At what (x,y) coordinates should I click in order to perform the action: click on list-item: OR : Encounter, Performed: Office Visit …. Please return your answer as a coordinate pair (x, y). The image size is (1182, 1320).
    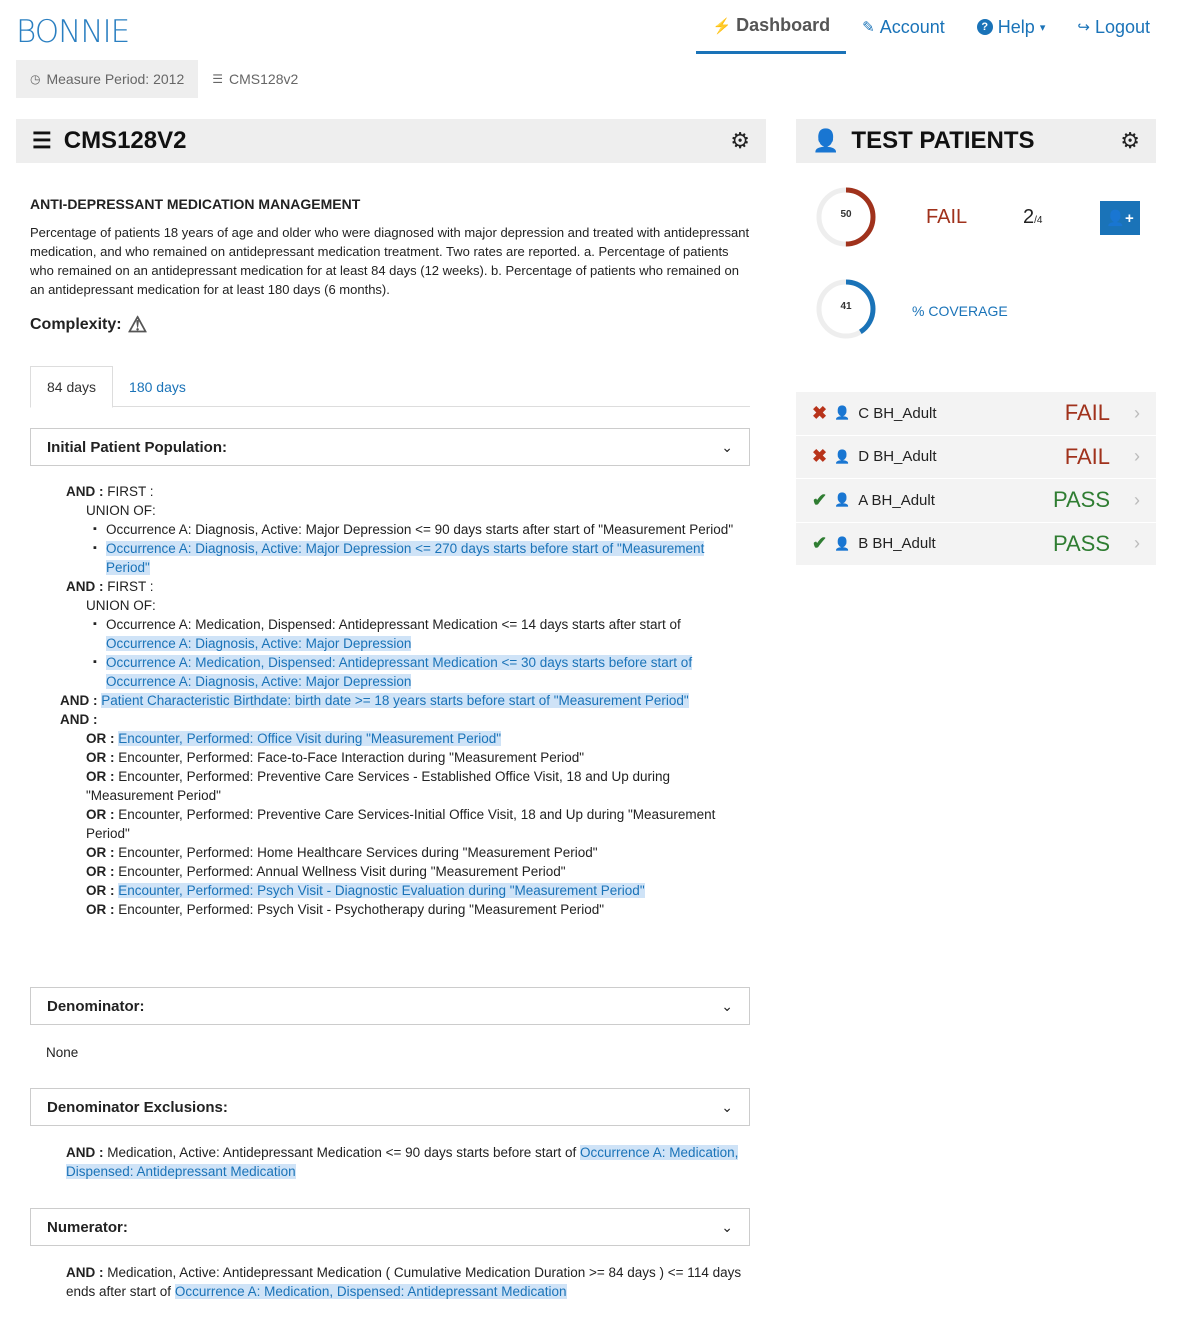
    Looking at the image, I should click on (294, 738).